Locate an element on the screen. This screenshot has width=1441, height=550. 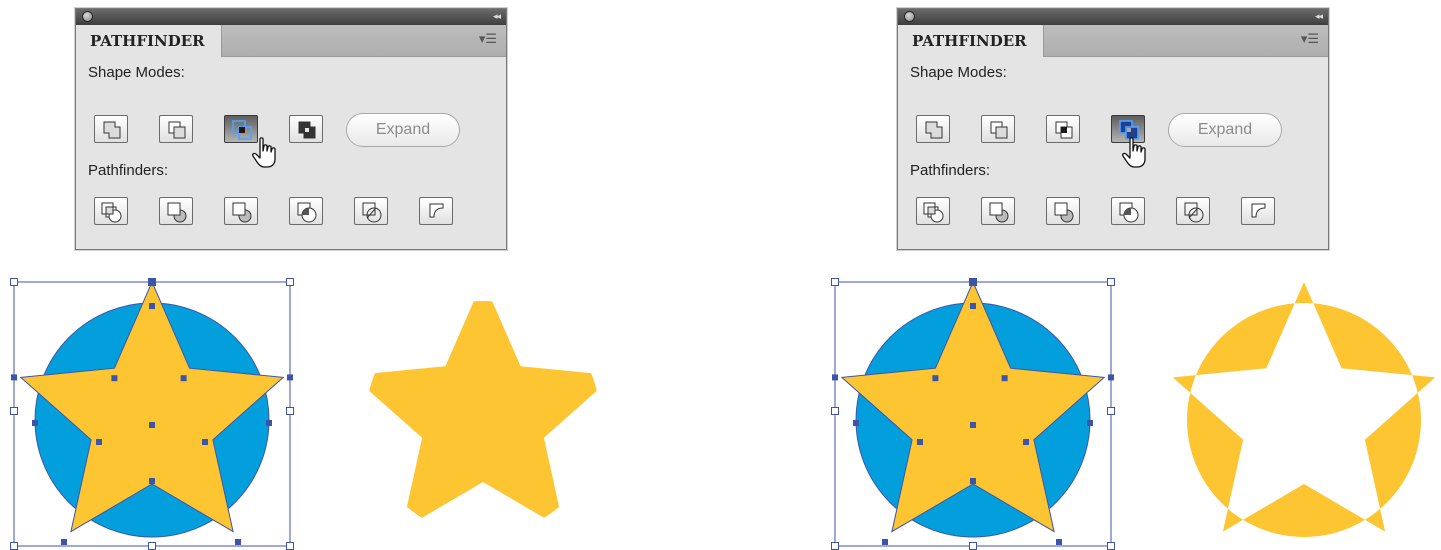
intersect-result-star is located at coordinates (483, 405).